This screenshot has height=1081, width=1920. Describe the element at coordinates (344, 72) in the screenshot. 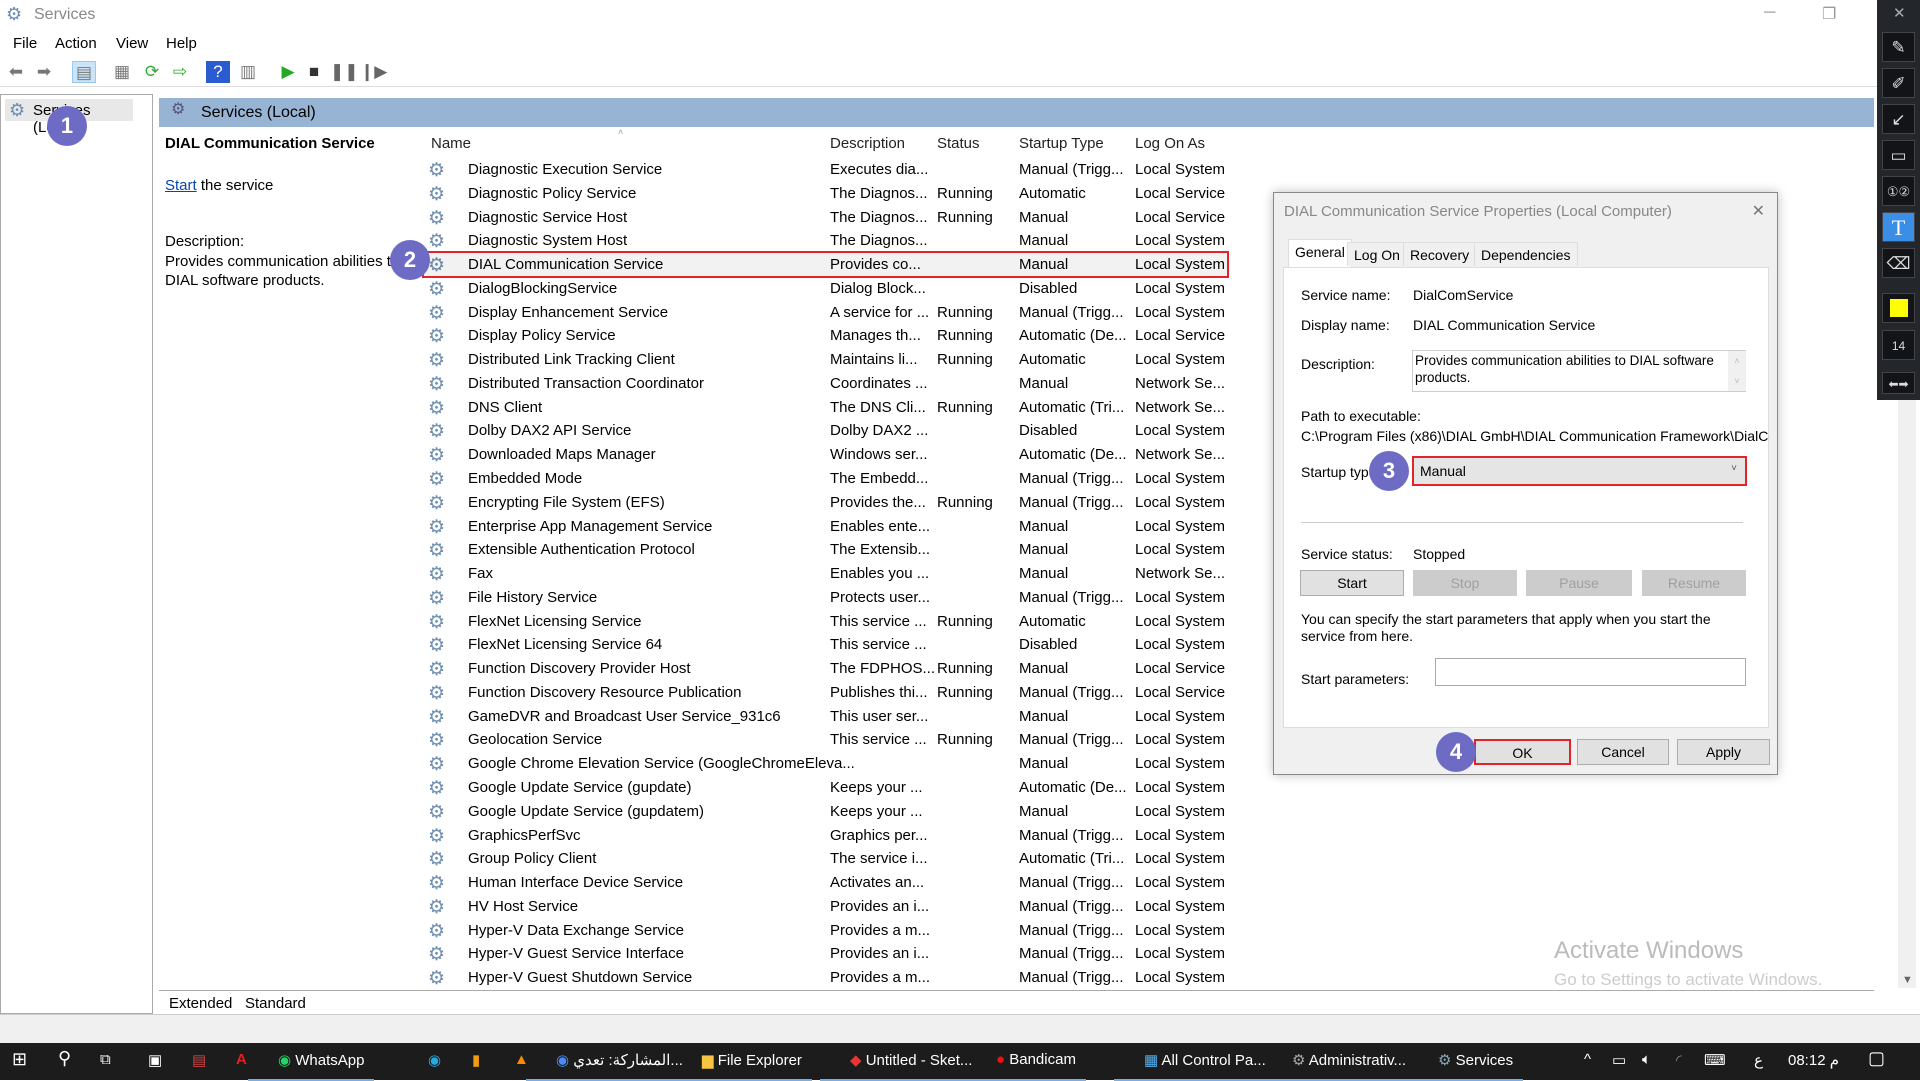

I see `pause-service-icon: ❚❚` at that location.